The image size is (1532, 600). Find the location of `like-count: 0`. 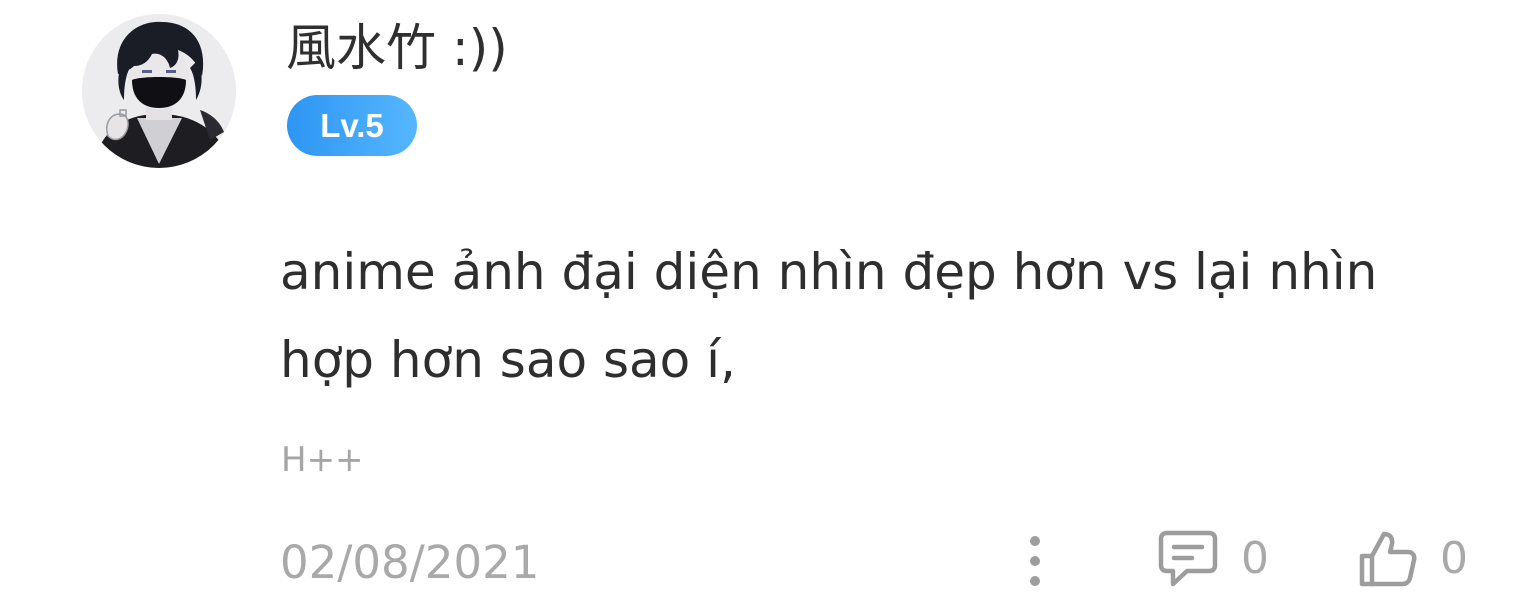

like-count: 0 is located at coordinates (1454, 558).